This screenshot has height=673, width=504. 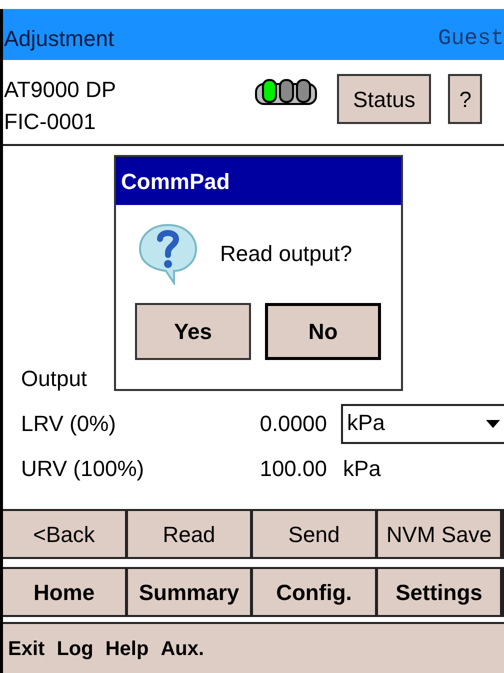 What do you see at coordinates (193, 331) in the screenshot?
I see `dialog-button: Yes` at bounding box center [193, 331].